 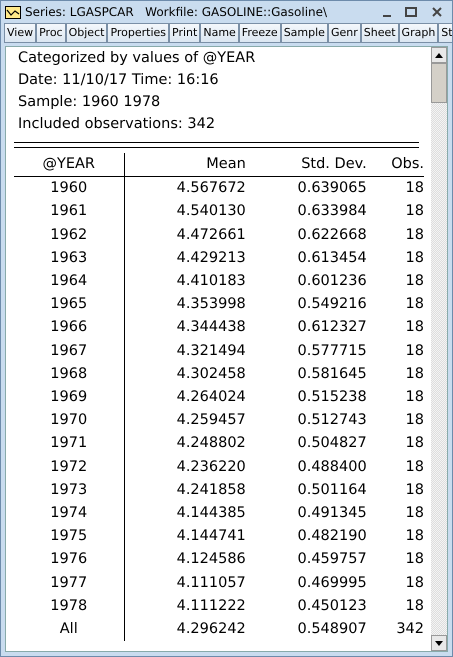 I want to click on scroll-down-button, so click(x=439, y=643).